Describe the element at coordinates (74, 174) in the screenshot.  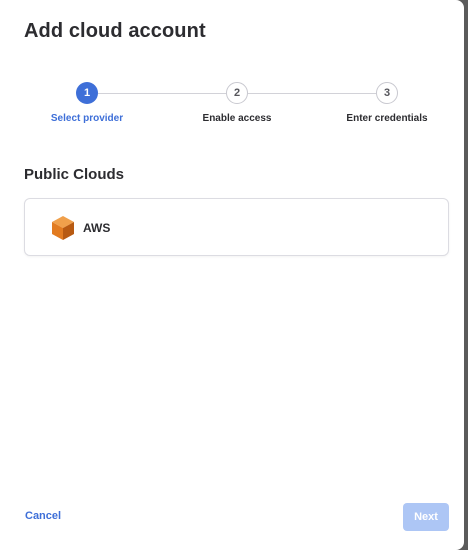
I see `section-title: Public Clouds` at that location.